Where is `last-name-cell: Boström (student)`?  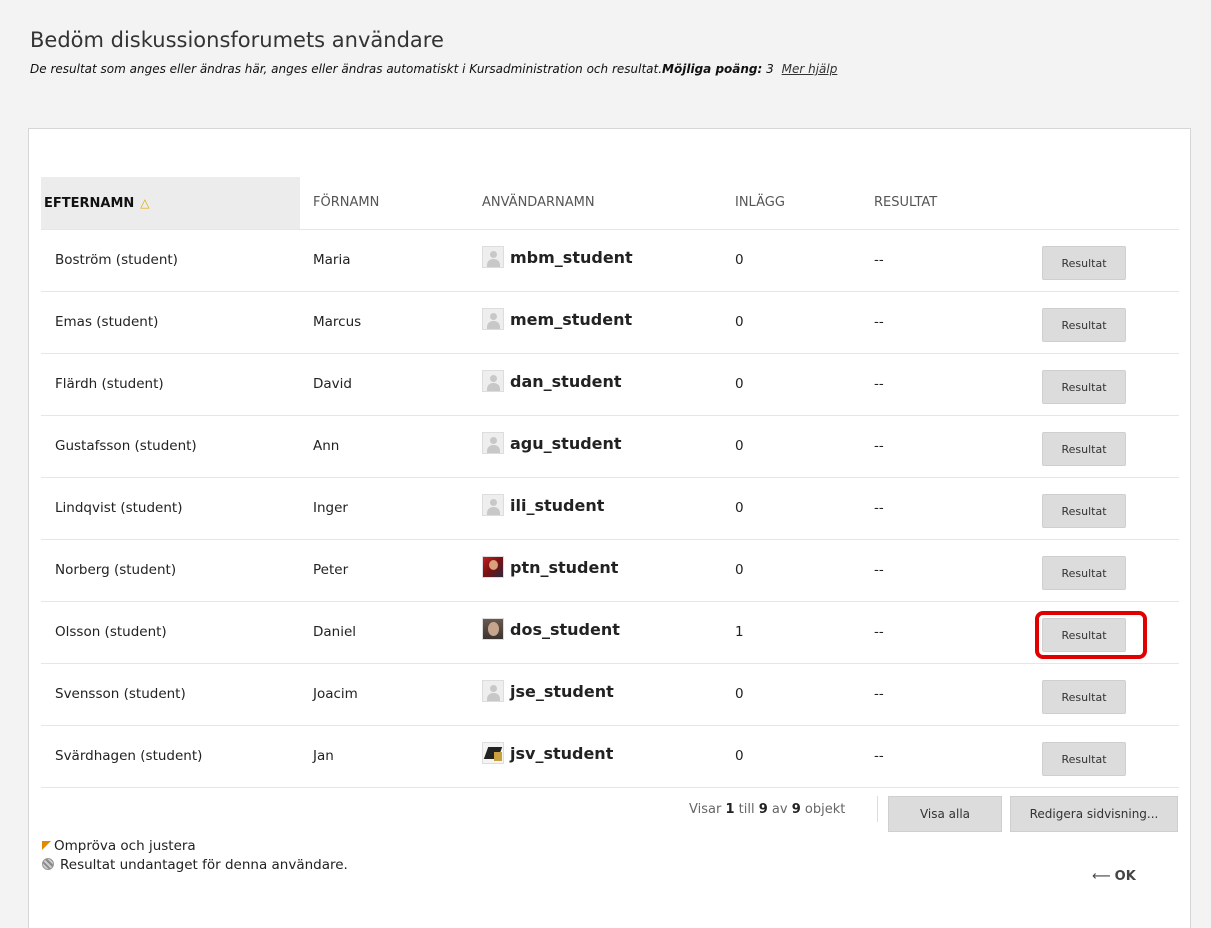
last-name-cell: Boström (student) is located at coordinates (116, 260).